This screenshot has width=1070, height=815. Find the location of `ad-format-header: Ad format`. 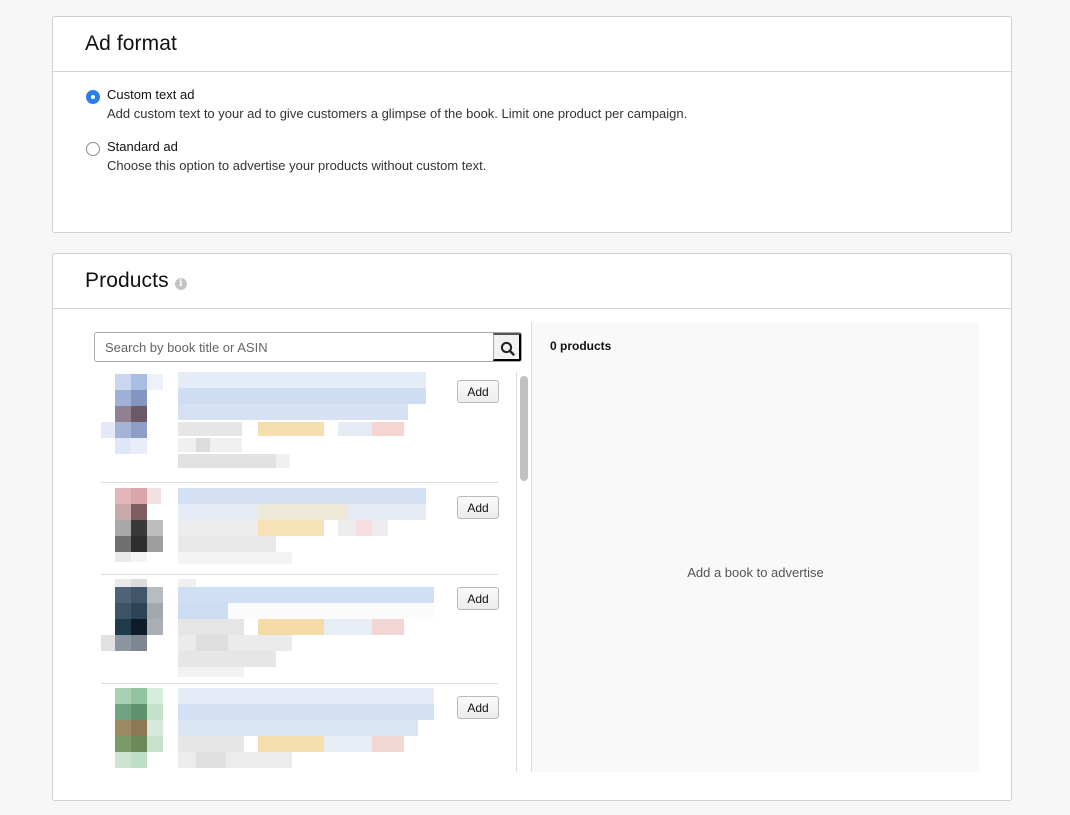

ad-format-header: Ad format is located at coordinates (532, 44).